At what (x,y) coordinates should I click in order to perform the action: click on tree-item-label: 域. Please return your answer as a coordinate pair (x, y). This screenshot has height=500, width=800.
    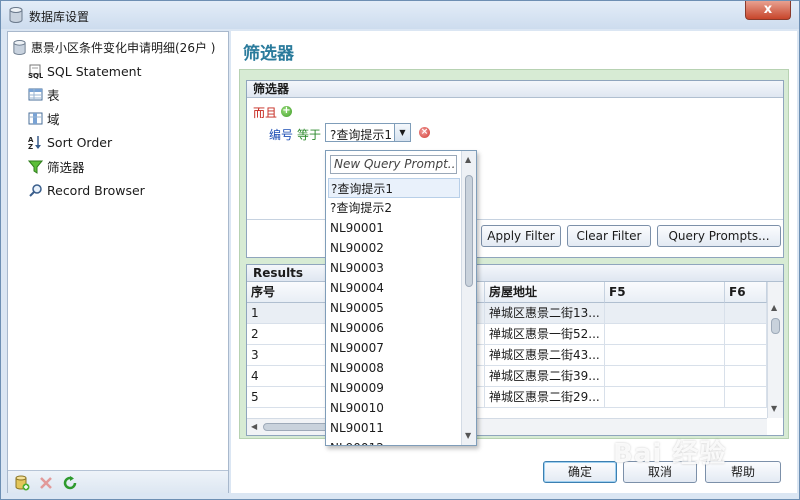
    Looking at the image, I should click on (53, 119).